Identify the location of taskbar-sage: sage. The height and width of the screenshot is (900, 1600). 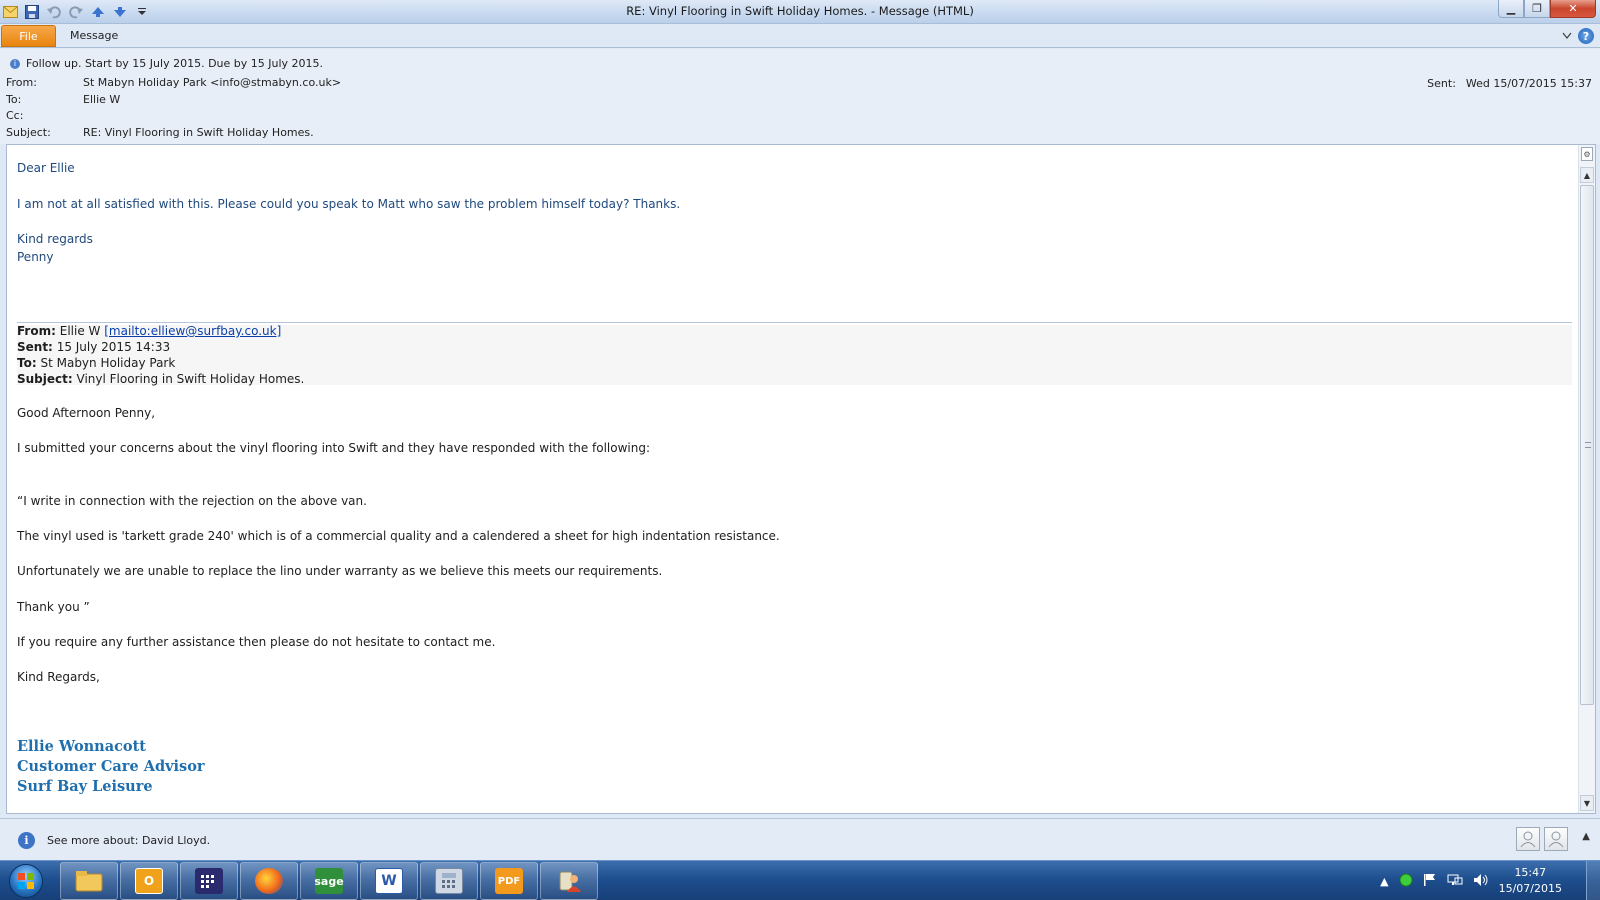
(329, 881).